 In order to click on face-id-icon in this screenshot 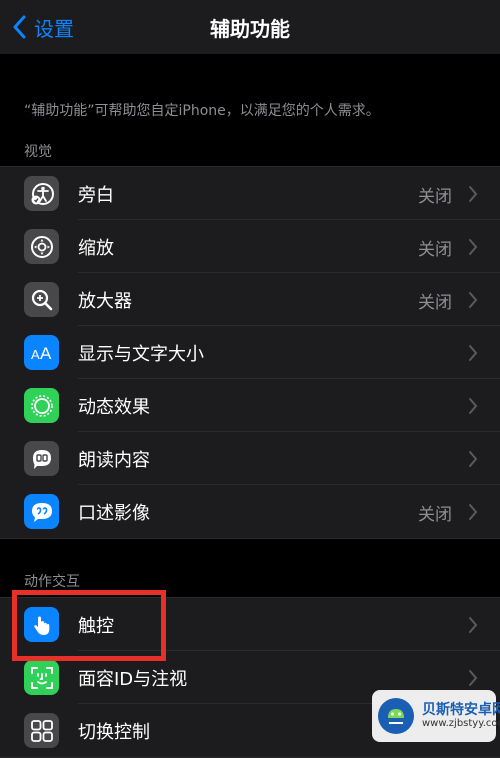, I will do `click(41, 677)`.